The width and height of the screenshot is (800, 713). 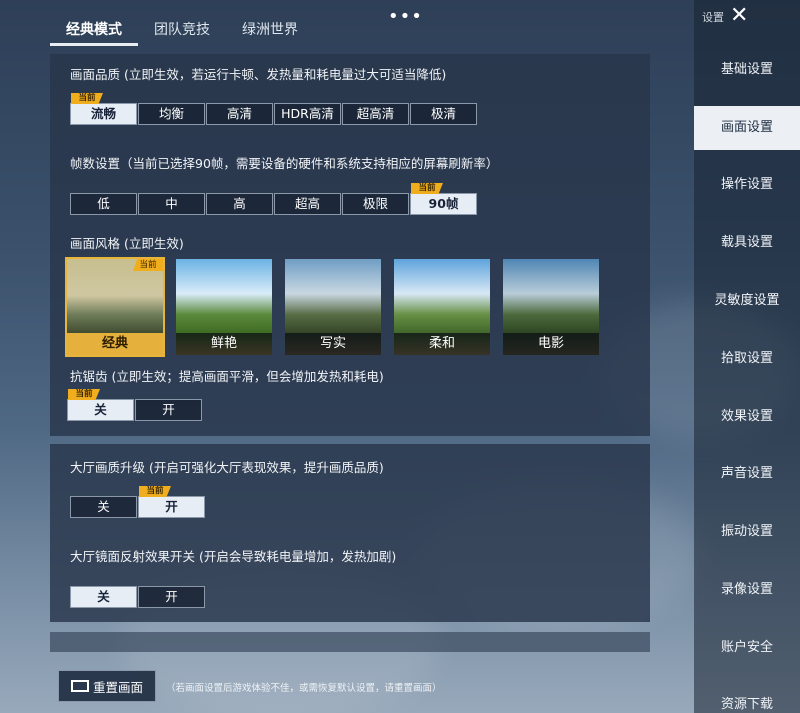 I want to click on tab-classic-mode: 经典模式, so click(x=94, y=30).